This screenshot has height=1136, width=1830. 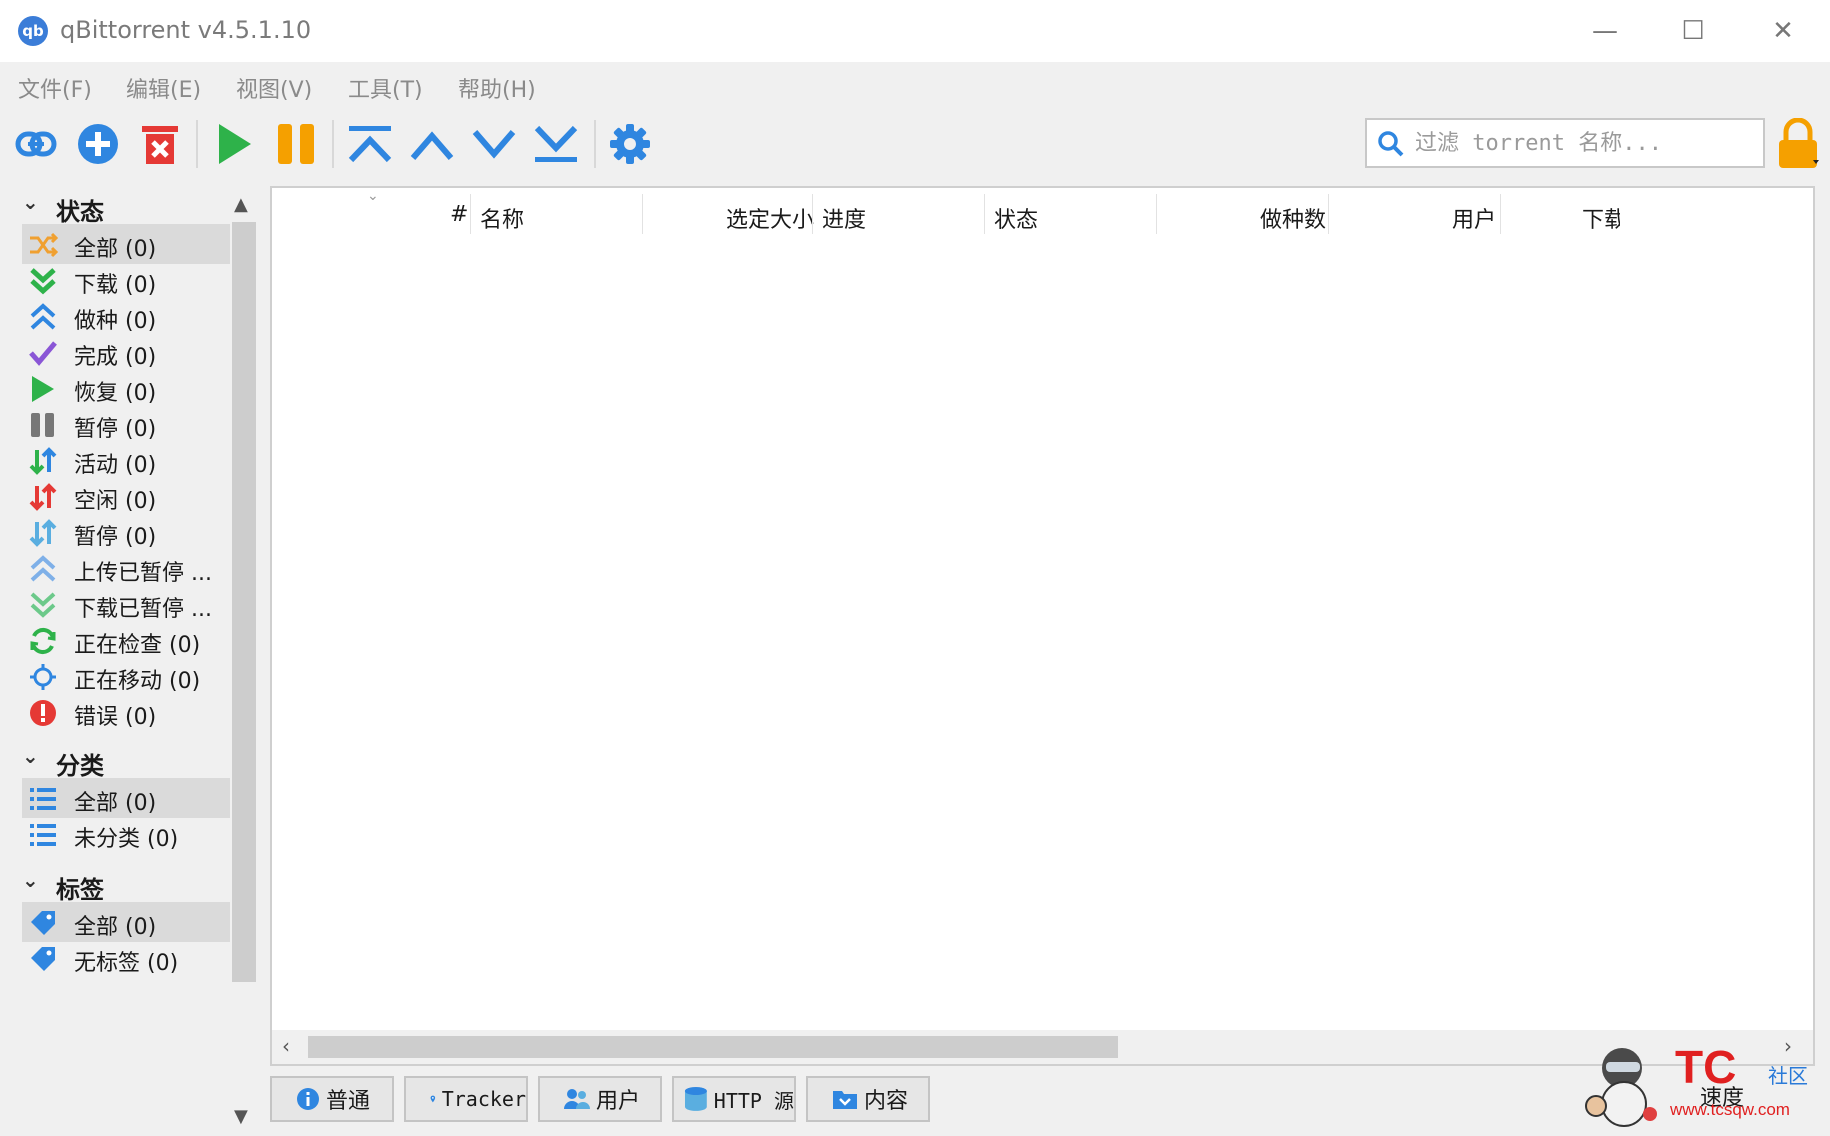 I want to click on status-filter-downloading: 下载 (0), so click(x=126, y=280).